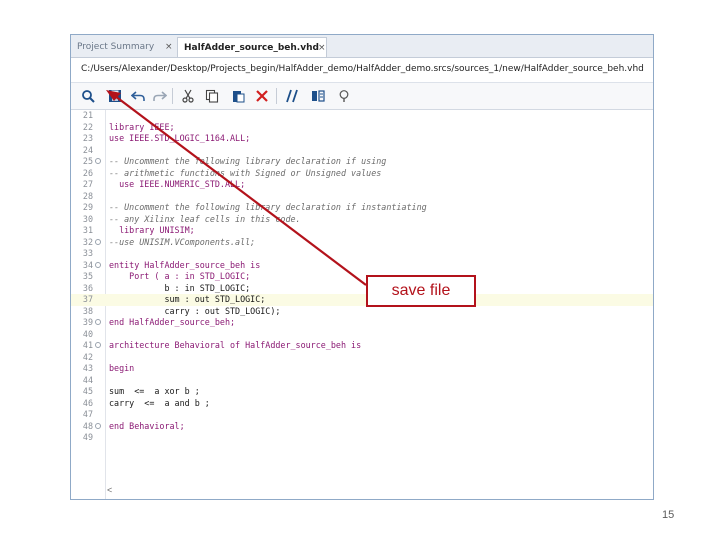 This screenshot has height=540, width=720. What do you see at coordinates (344, 96) in the screenshot?
I see `lightbulb-icon` at bounding box center [344, 96].